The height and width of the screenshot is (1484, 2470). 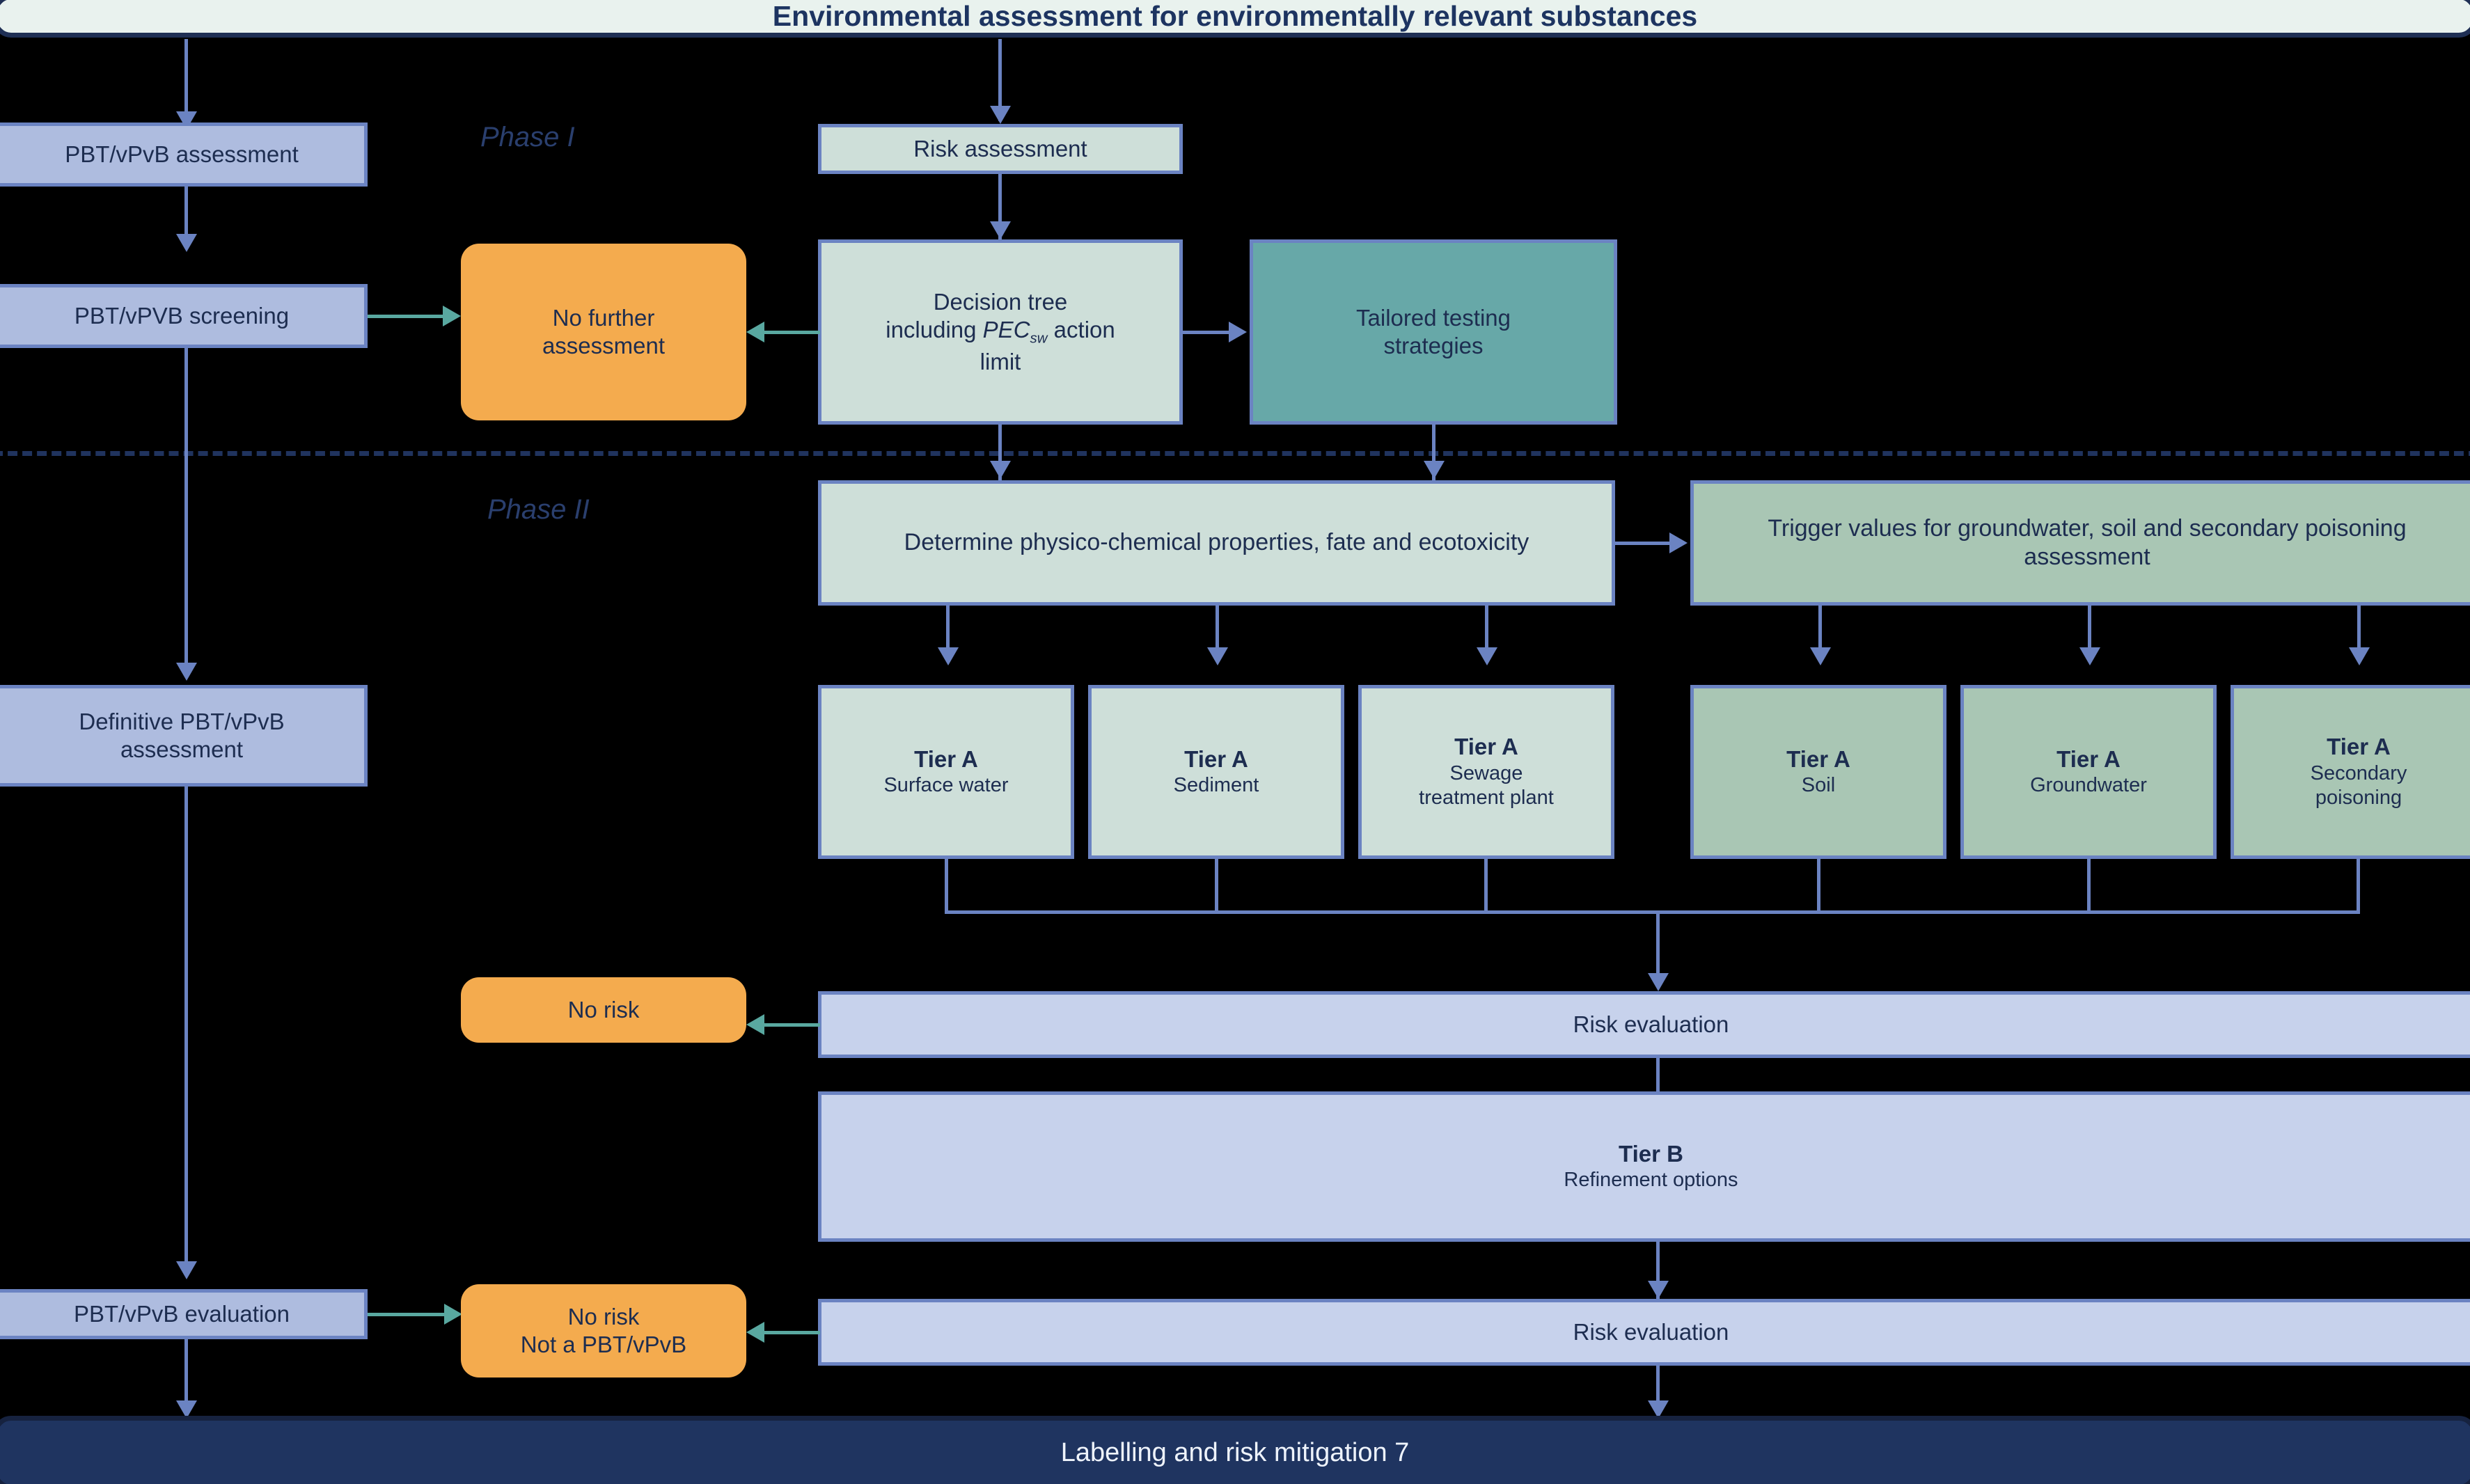 I want to click on connector-header-to-pbt, so click(x=186, y=80).